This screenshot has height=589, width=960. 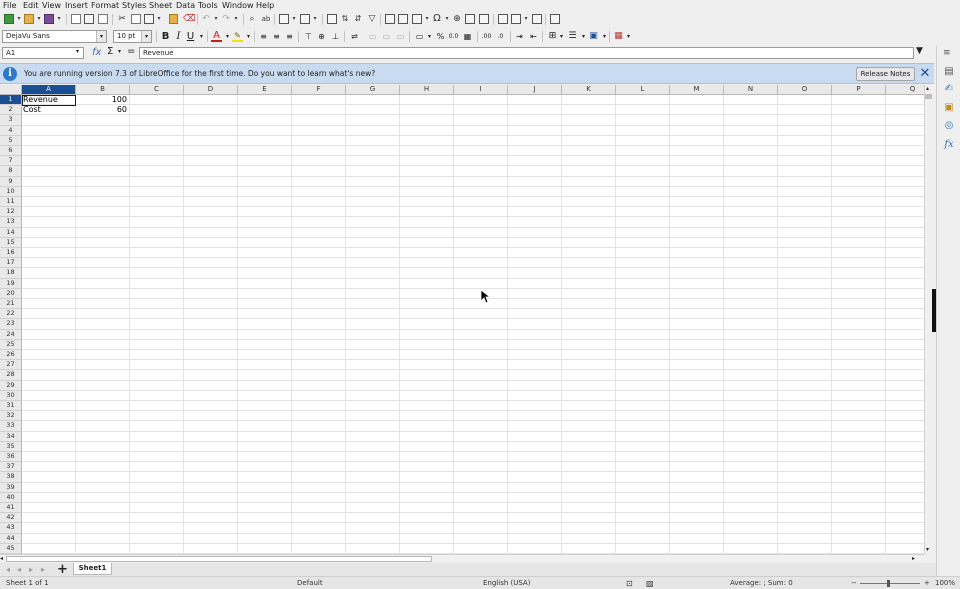 I want to click on number-format-button: 0.0, so click(x=453, y=36).